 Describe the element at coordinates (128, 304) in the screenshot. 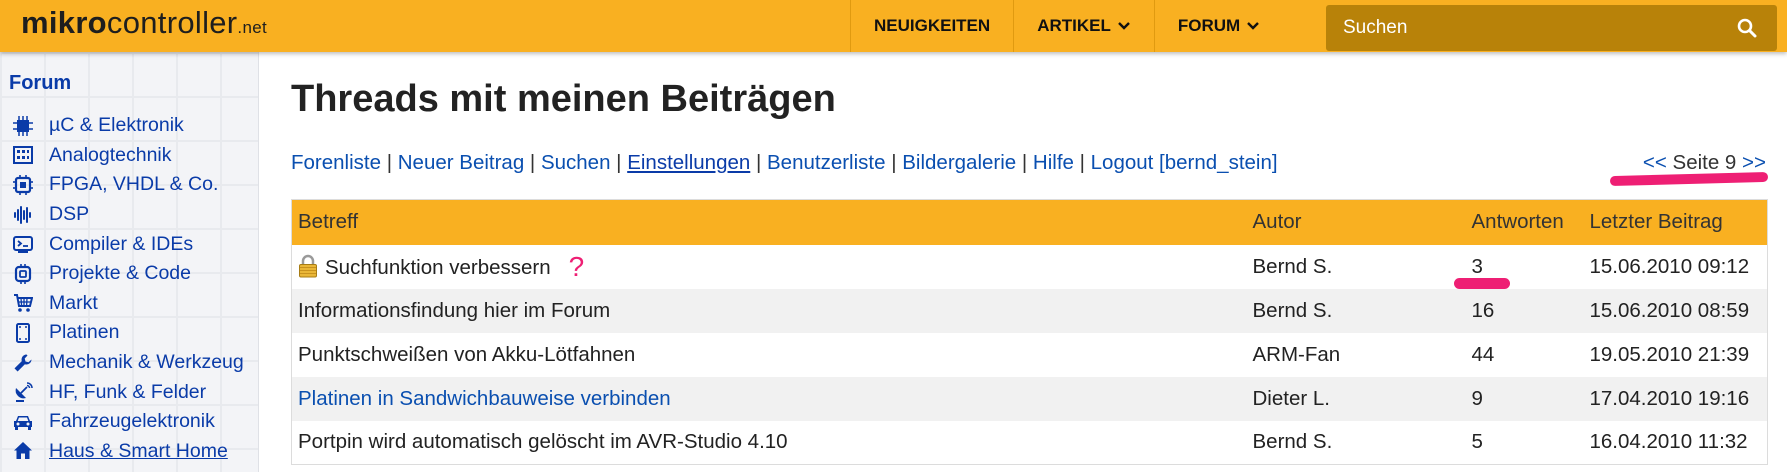

I see `sidebar-item-markt: Markt` at that location.